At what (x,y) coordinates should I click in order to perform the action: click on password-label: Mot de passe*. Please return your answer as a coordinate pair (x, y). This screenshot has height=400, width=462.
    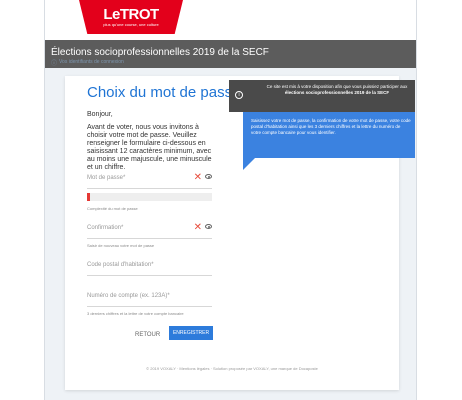
    Looking at the image, I should click on (106, 178).